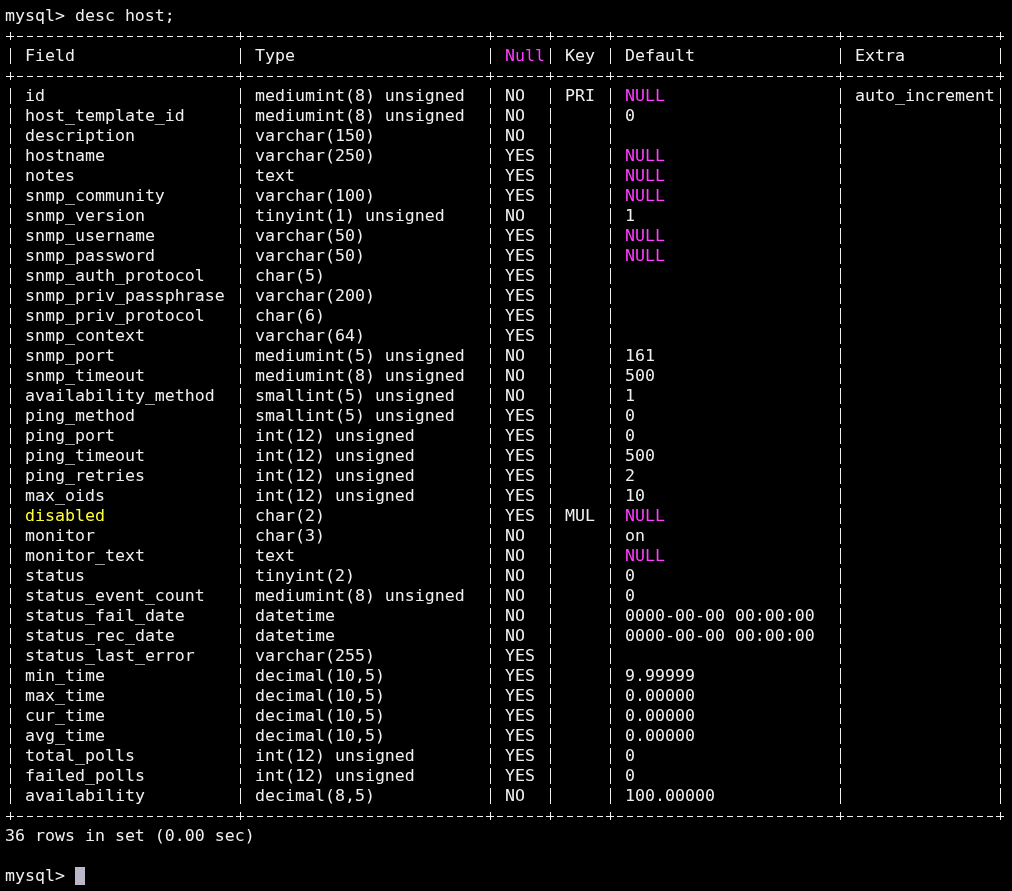  What do you see at coordinates (120, 395) in the screenshot?
I see `table-cell: availability_method` at bounding box center [120, 395].